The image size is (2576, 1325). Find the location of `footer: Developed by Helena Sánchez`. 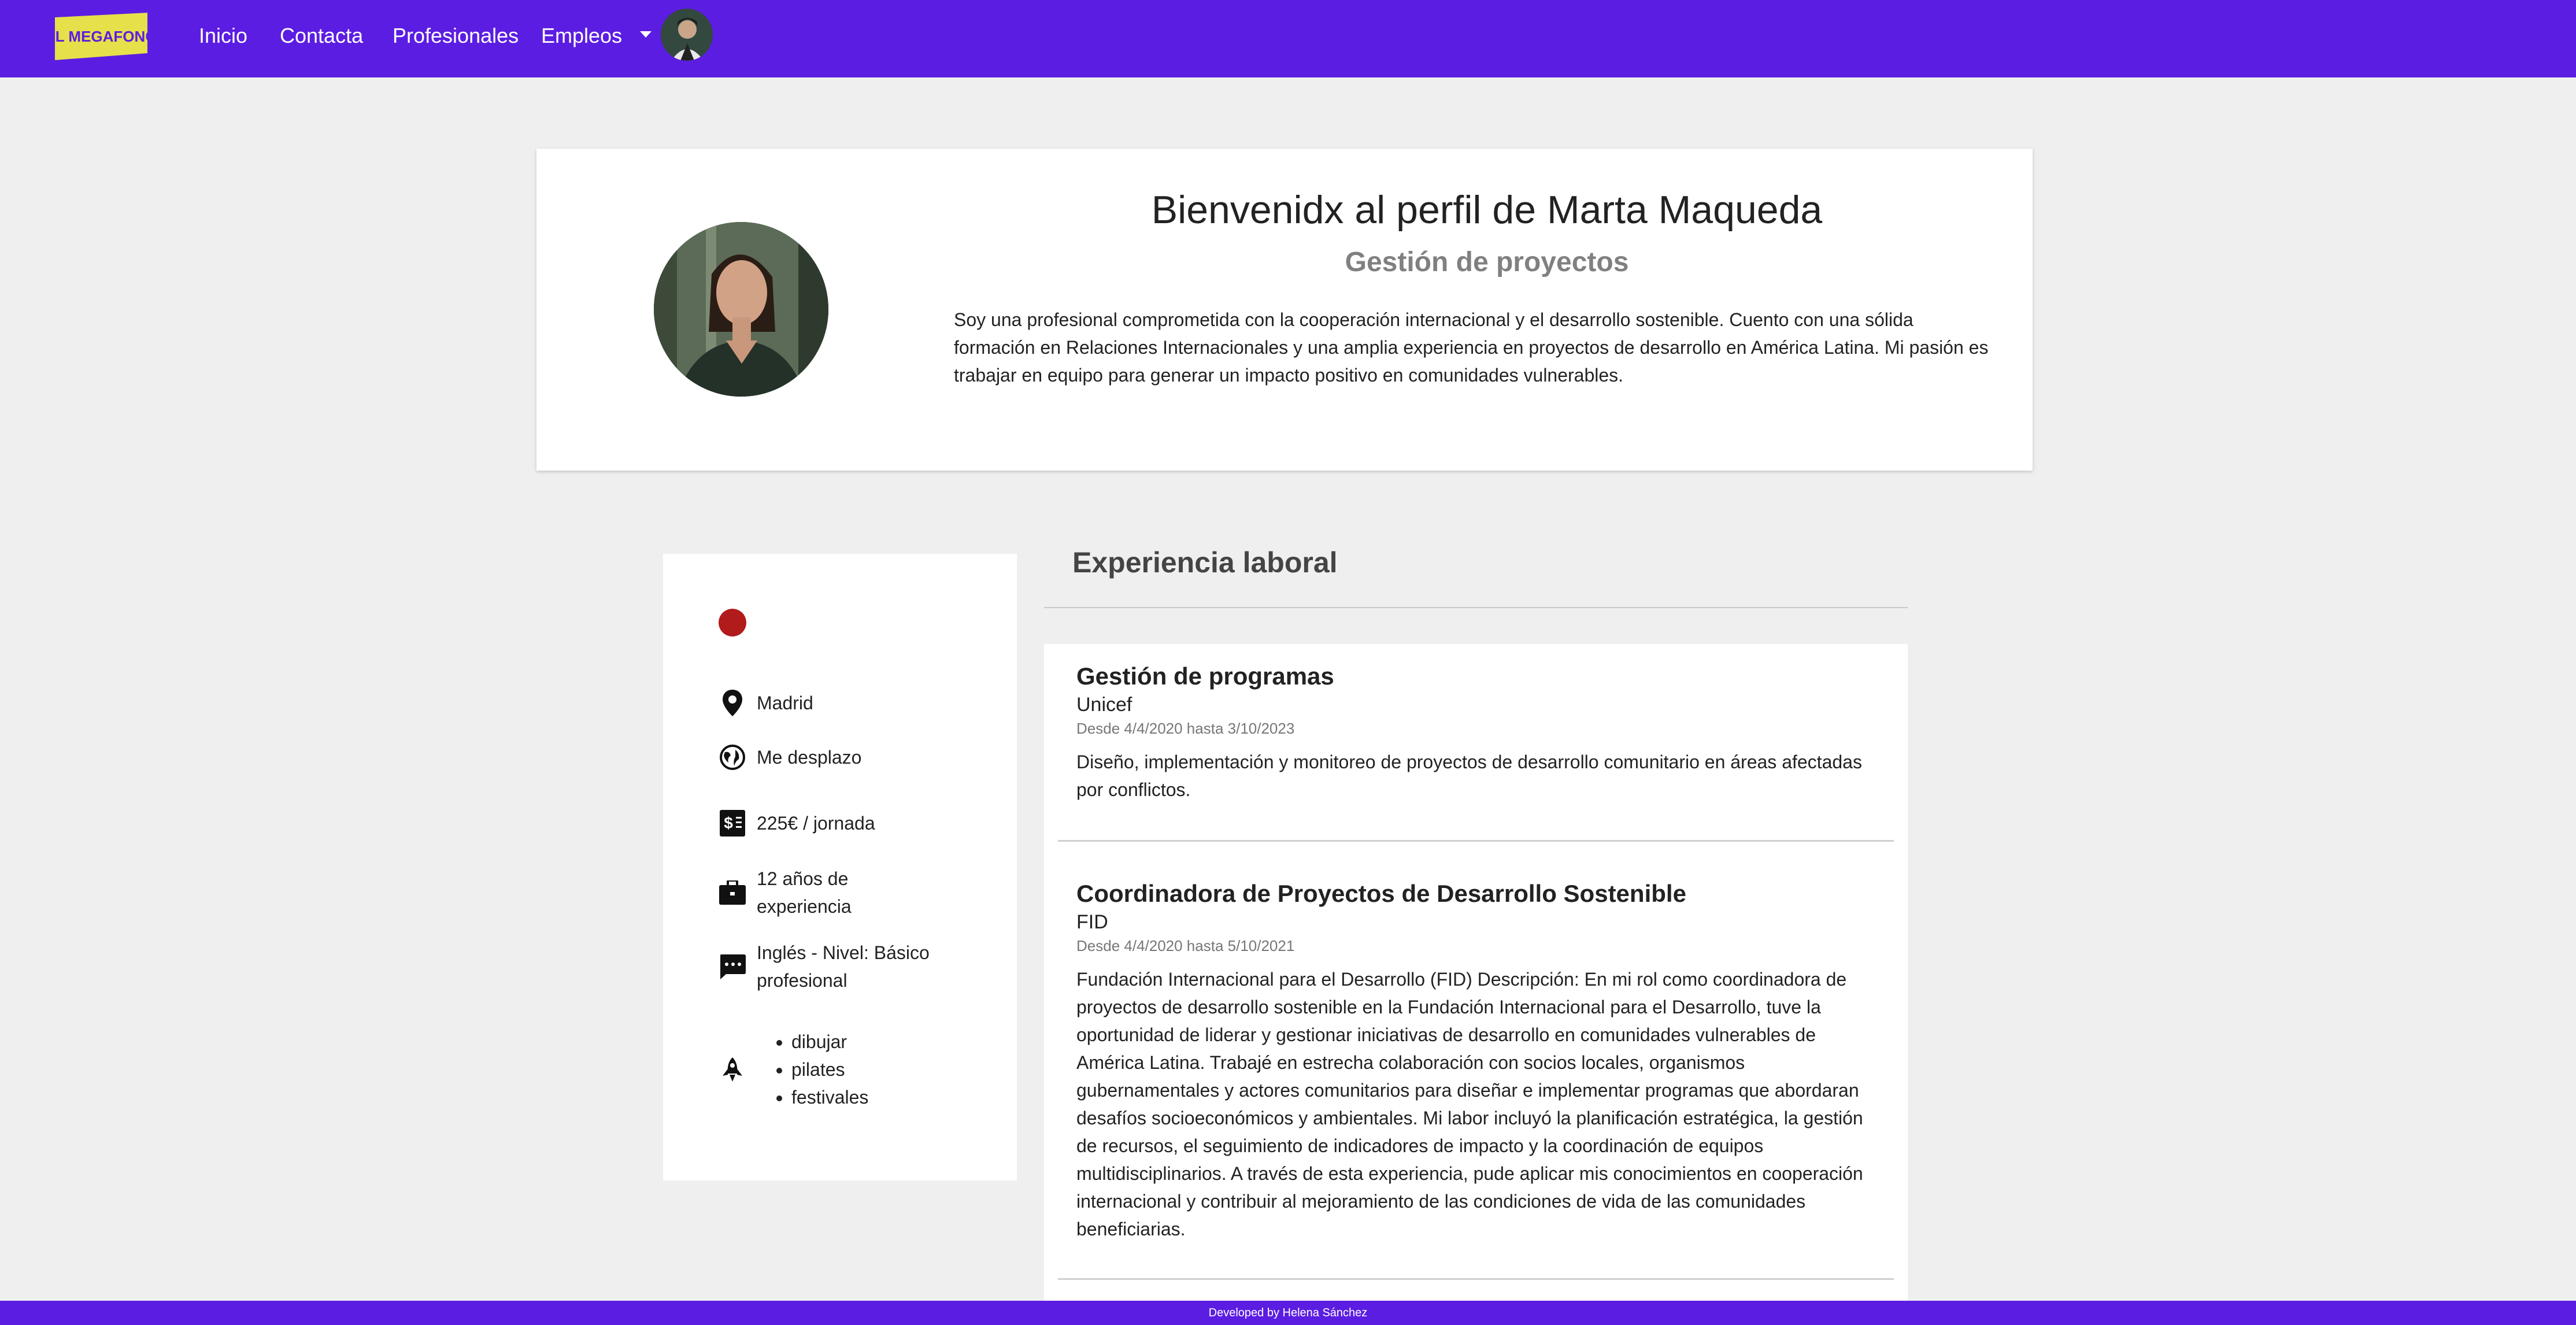

footer: Developed by Helena Sánchez is located at coordinates (1288, 1313).